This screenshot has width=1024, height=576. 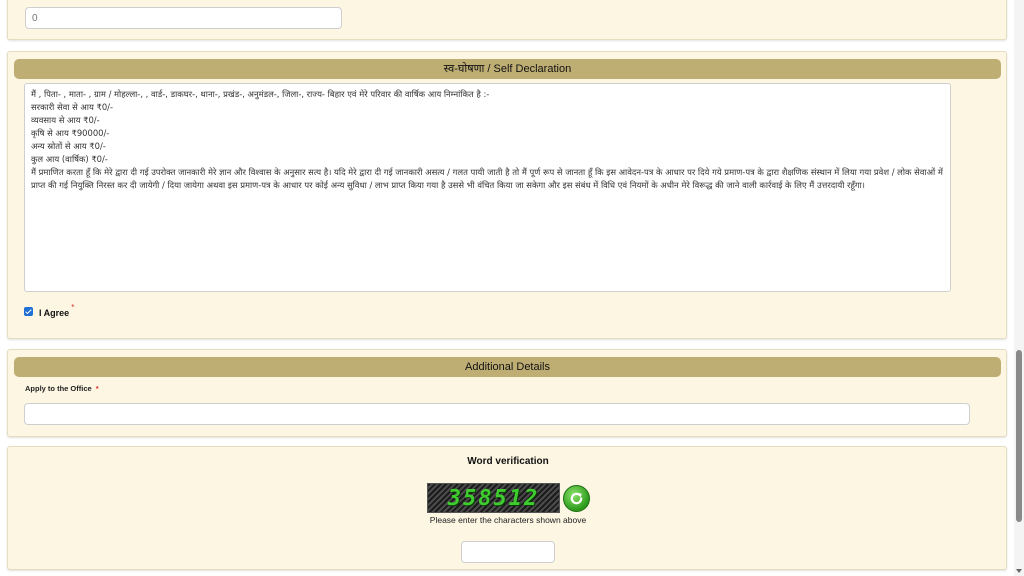 I want to click on additional-details-header: Additional Details, so click(x=507, y=367).